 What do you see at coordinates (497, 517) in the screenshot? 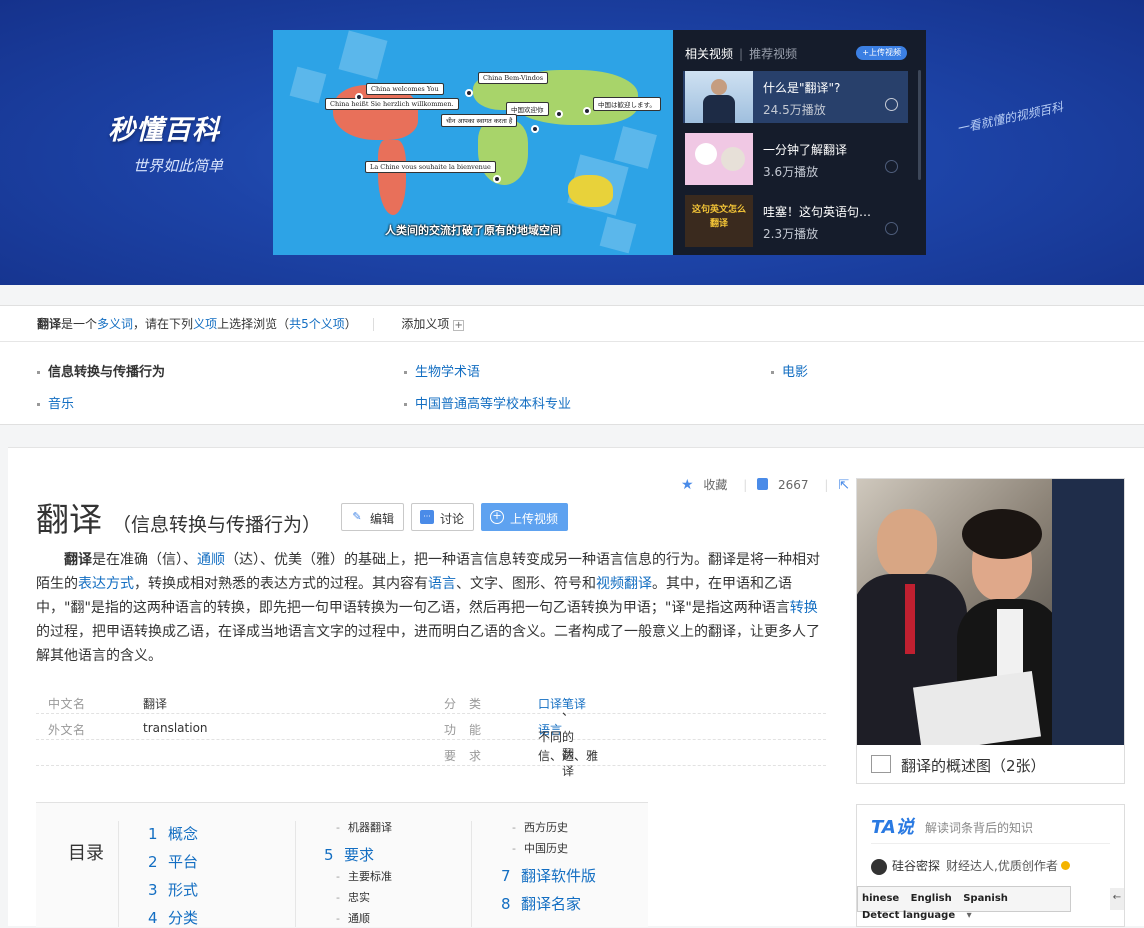
I see `plus-circle-icon: +` at bounding box center [497, 517].